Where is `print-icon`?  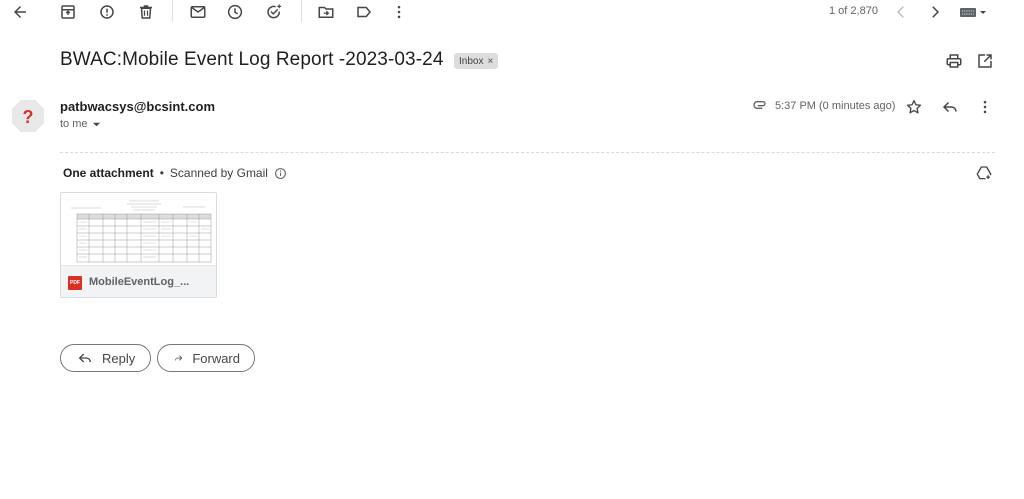
print-icon is located at coordinates (954, 61).